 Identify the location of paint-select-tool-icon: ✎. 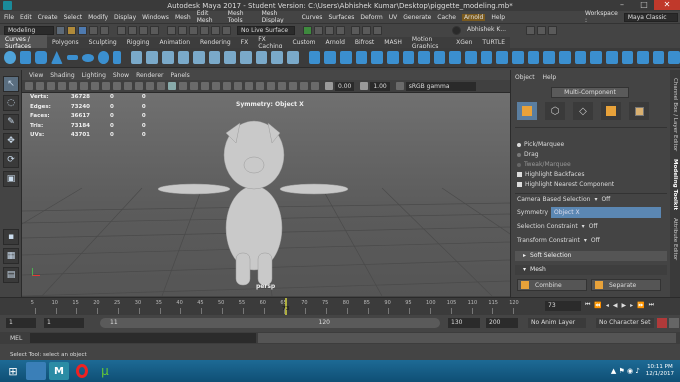
(11, 122).